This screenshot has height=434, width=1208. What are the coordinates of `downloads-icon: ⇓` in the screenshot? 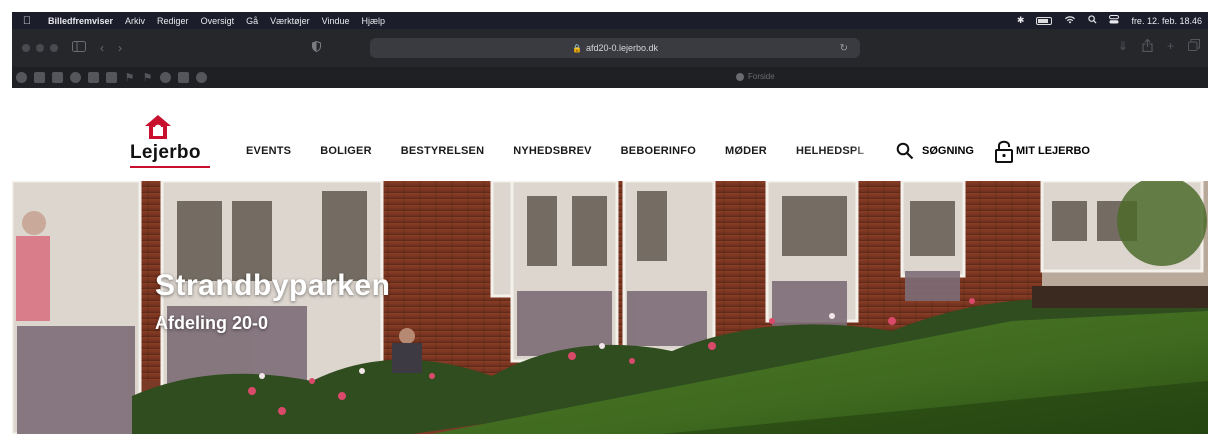 It's located at (1123, 47).